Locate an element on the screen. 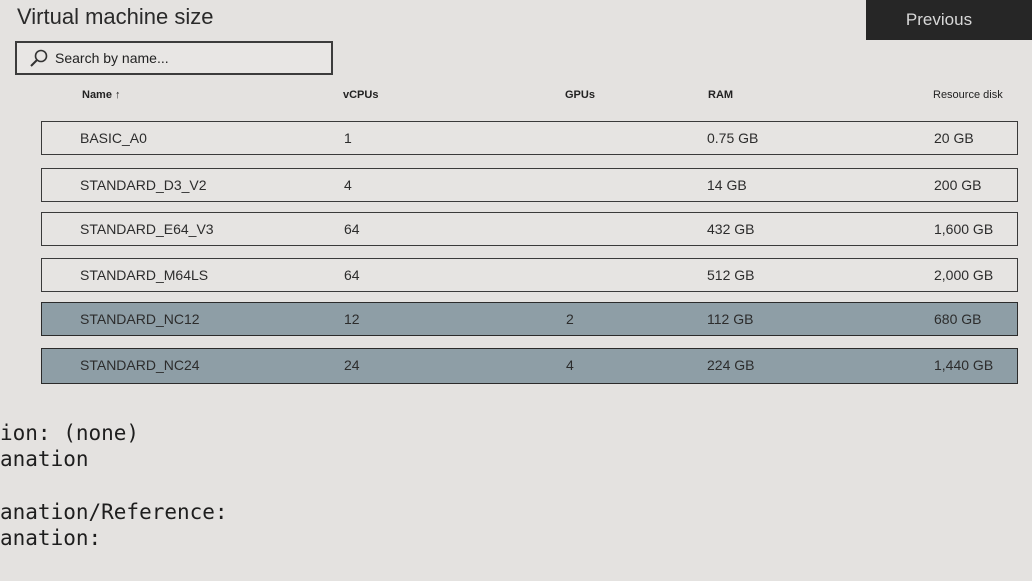  column-header-resource-disk: Resource disk is located at coordinates (968, 95).